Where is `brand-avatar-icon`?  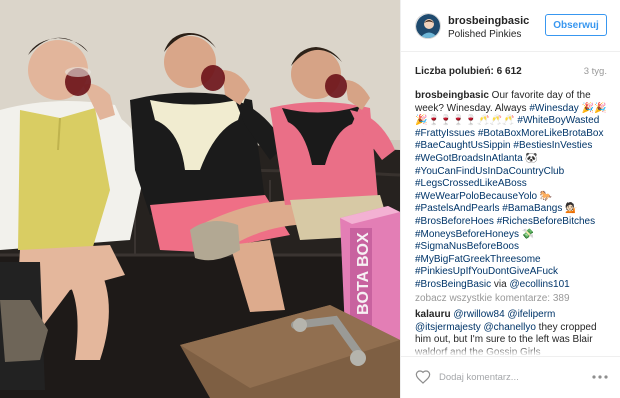
brand-avatar-icon is located at coordinates (428, 26).